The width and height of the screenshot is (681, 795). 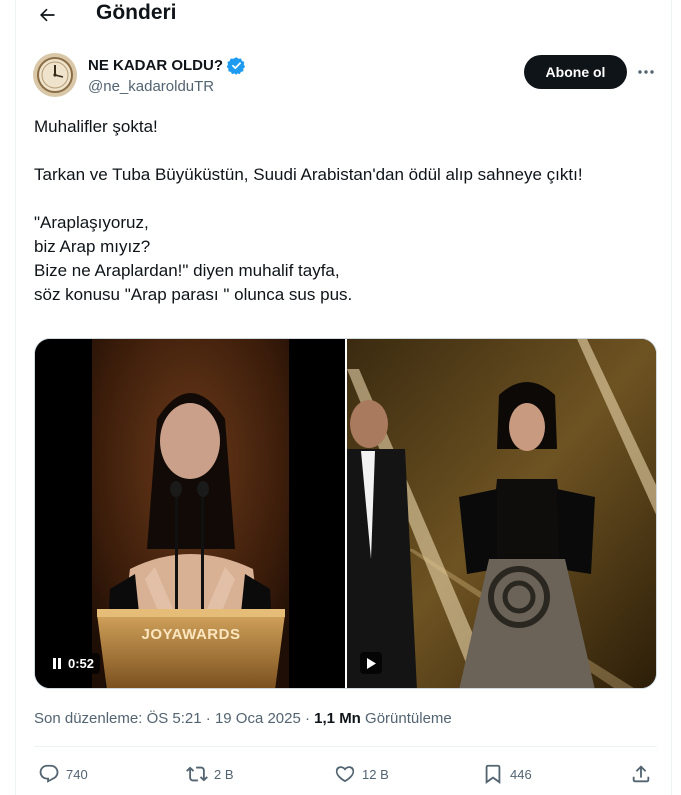 What do you see at coordinates (155, 65) in the screenshot?
I see `author-display-name: NE KADAR OLDU?` at bounding box center [155, 65].